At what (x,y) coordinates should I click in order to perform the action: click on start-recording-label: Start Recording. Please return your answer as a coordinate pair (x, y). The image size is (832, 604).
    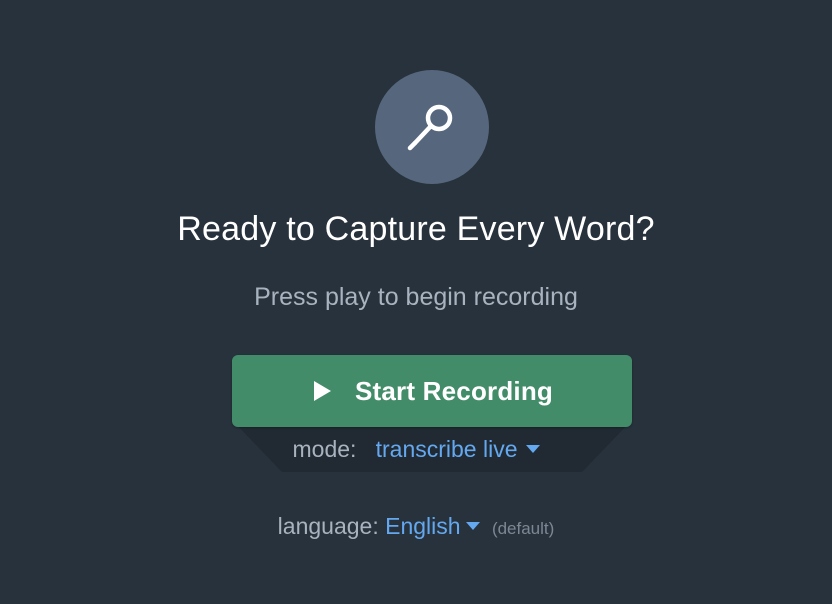
    Looking at the image, I should click on (454, 390).